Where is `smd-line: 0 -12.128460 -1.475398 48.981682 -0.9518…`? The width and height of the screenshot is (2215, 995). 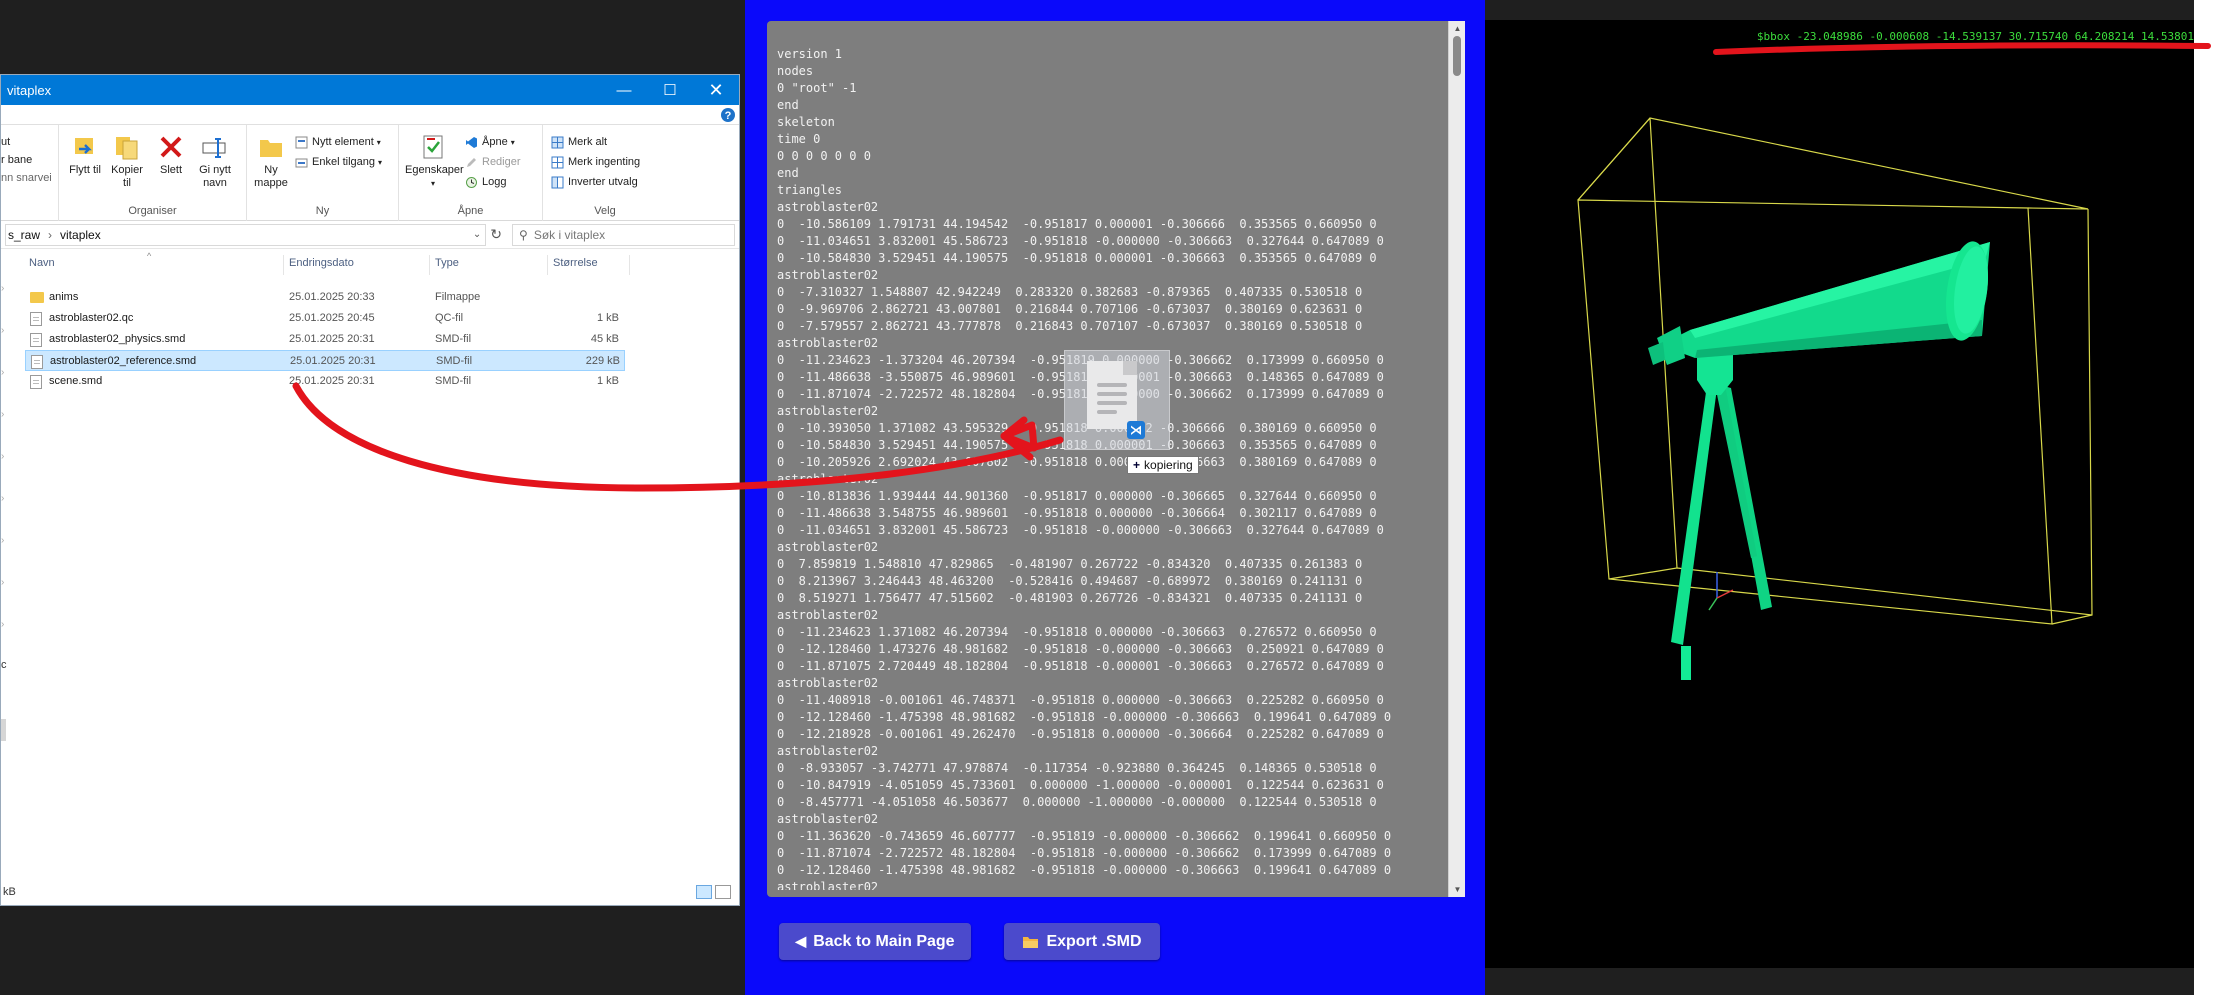 smd-line: 0 -12.128460 -1.475398 48.981682 -0.9518… is located at coordinates (1084, 717).